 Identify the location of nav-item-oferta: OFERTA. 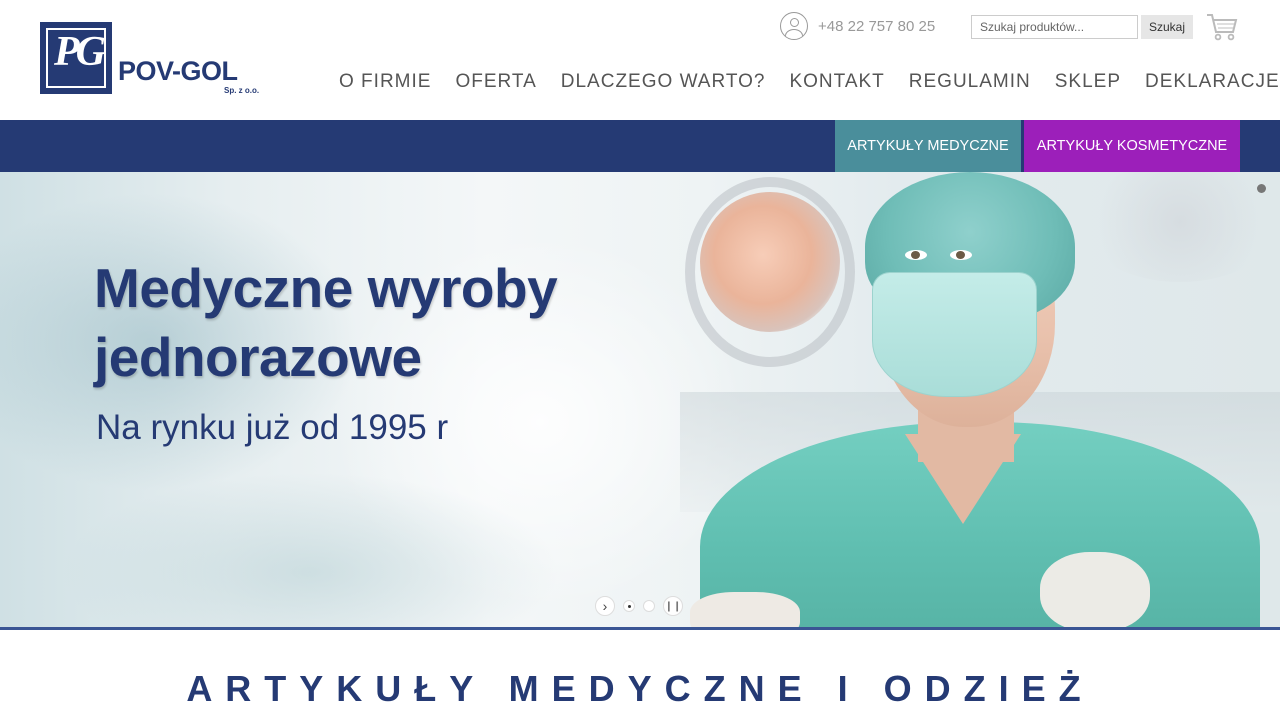
(495, 82).